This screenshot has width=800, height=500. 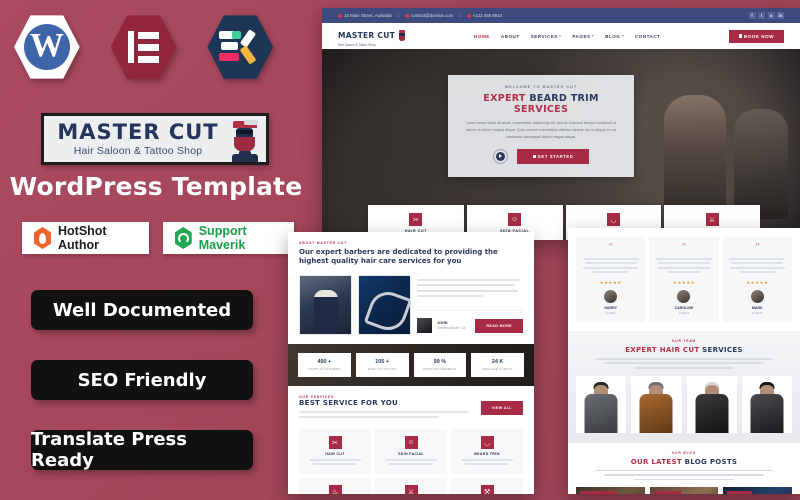 I want to click on book-now-button: BOOK NOW, so click(x=756, y=36).